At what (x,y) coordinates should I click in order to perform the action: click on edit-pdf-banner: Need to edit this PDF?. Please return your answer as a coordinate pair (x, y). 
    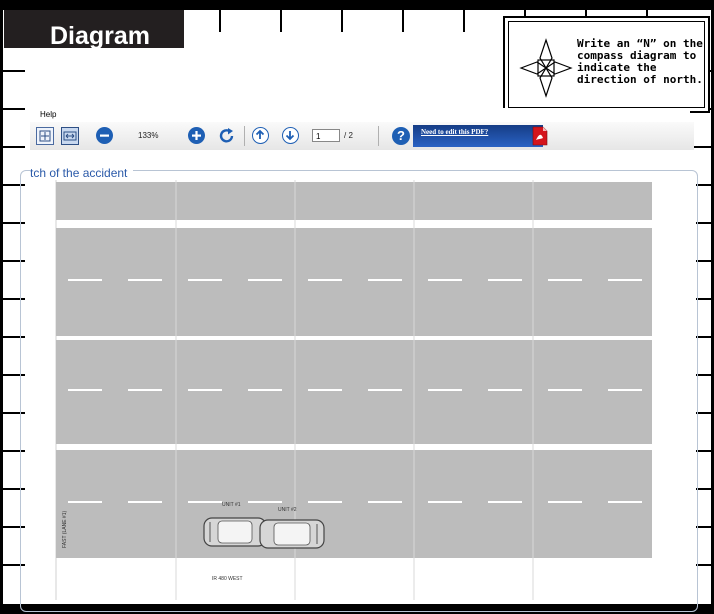
    Looking at the image, I should click on (478, 136).